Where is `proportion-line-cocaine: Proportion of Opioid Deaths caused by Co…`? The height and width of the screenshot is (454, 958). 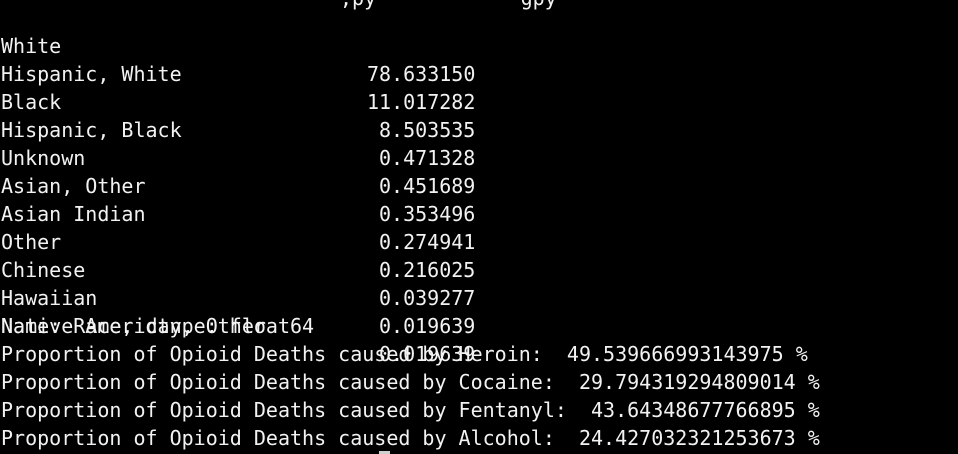
proportion-line-cocaine: Proportion of Opioid Deaths caused by Co… is located at coordinates (410, 382).